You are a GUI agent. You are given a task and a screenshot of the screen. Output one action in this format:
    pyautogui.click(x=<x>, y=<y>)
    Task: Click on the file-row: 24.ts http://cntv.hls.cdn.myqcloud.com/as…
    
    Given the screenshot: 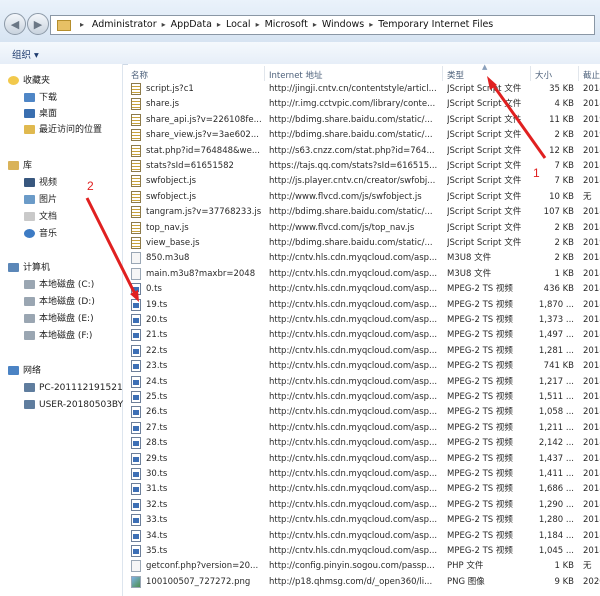 What is the action you would take?
    pyautogui.click(x=364, y=382)
    